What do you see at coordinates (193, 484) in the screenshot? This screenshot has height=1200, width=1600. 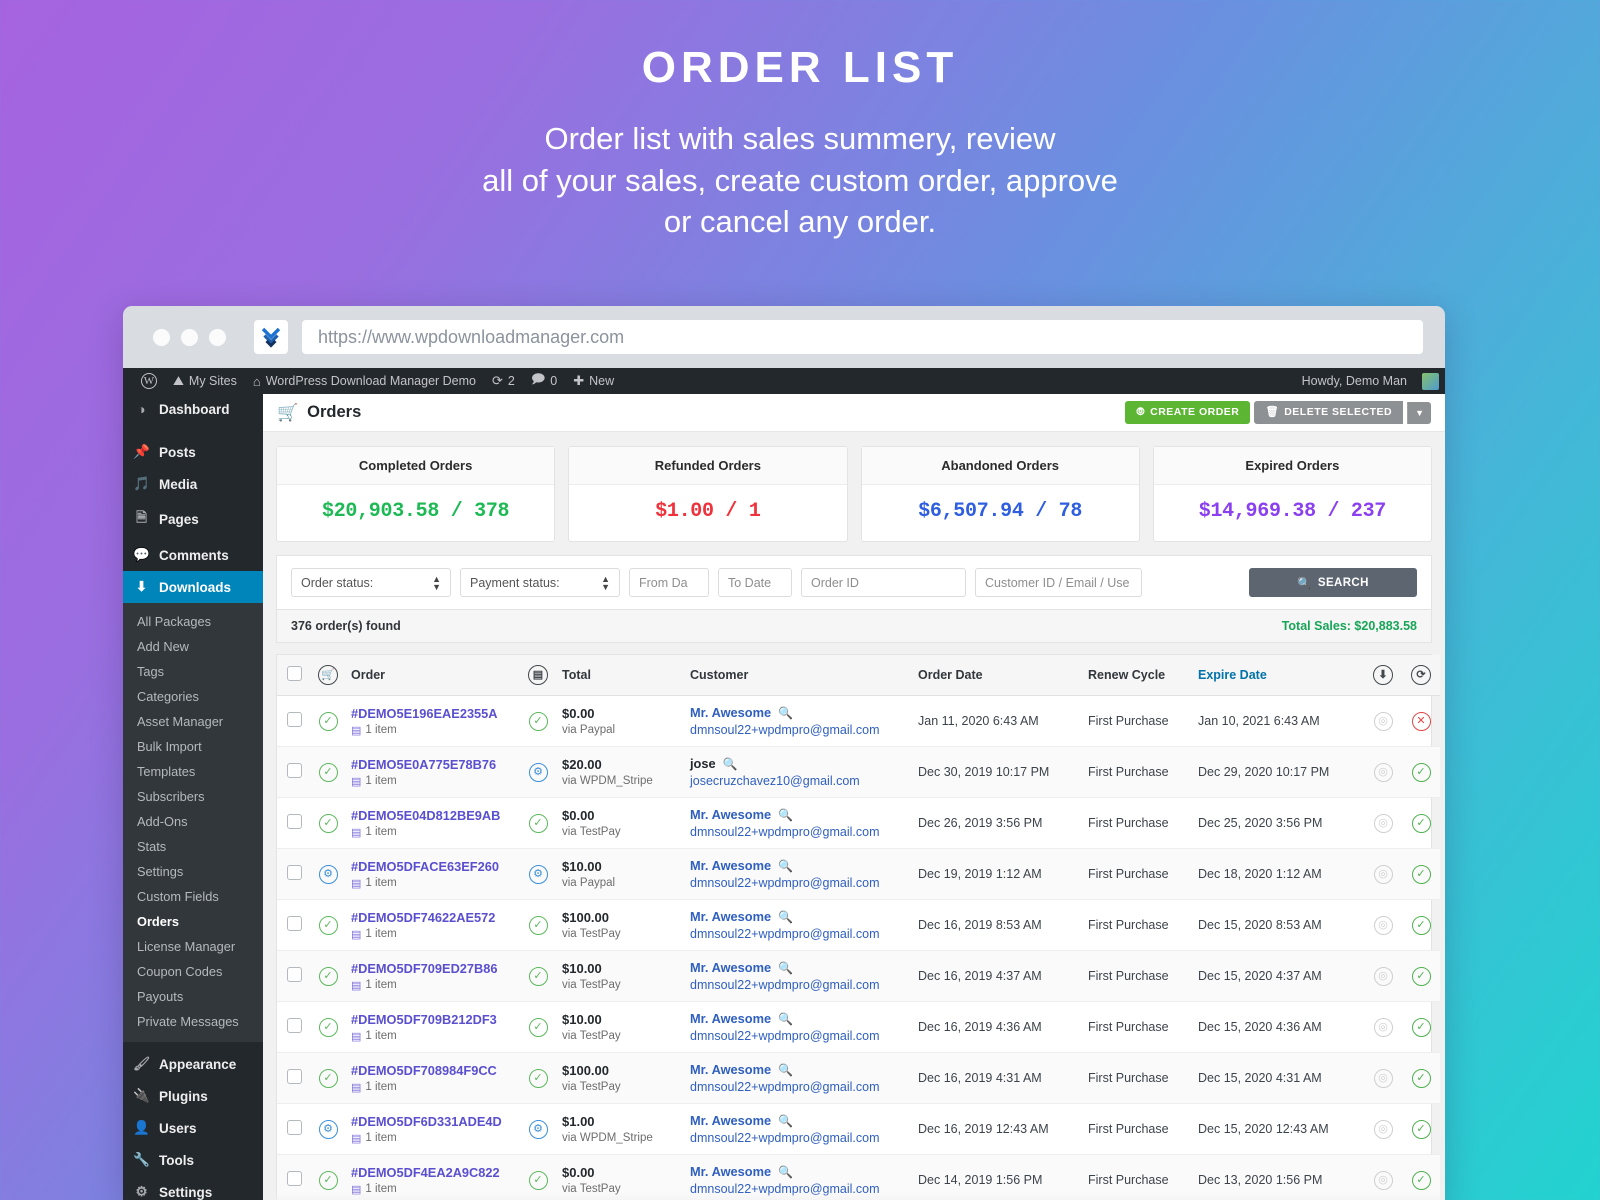 I see `sidebar-item-media: 🎵 Media` at bounding box center [193, 484].